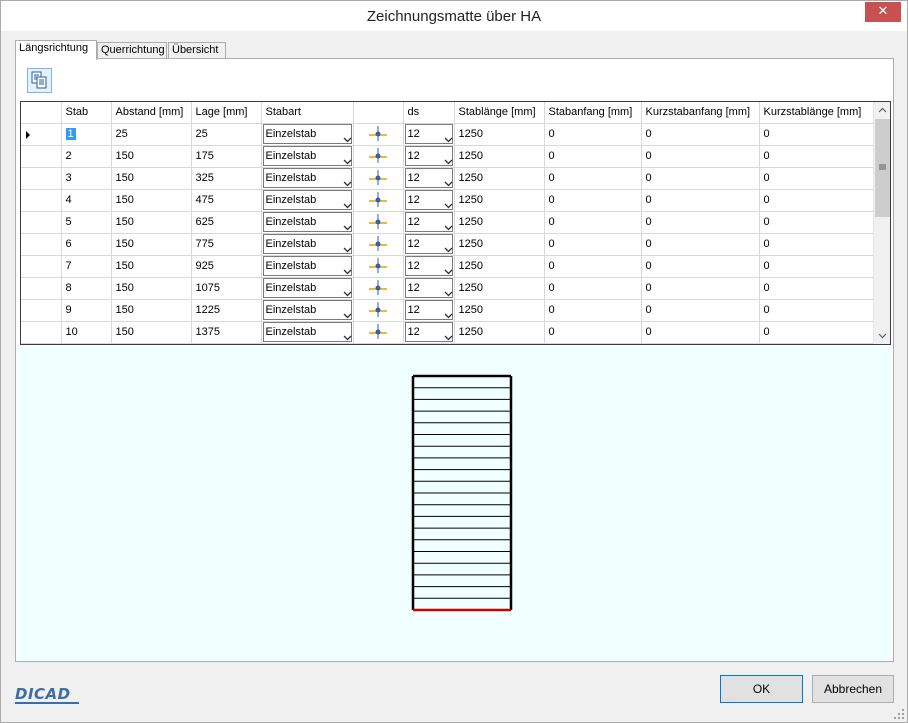 The image size is (908, 723). Describe the element at coordinates (882, 168) in the screenshot. I see `scroll-thumb` at that location.